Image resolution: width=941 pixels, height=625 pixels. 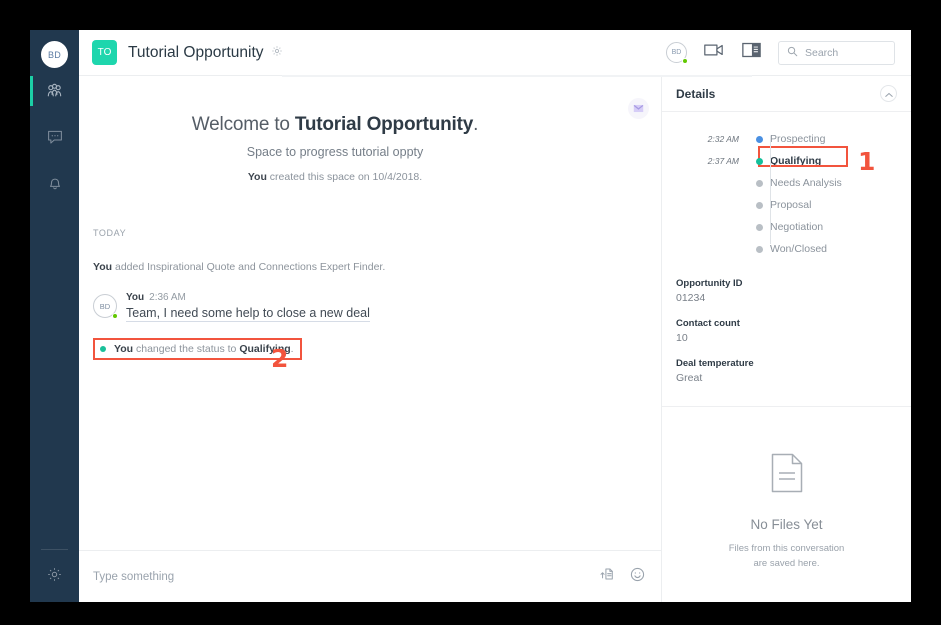 I want to click on sidebar-item-messaging, so click(x=54, y=137).